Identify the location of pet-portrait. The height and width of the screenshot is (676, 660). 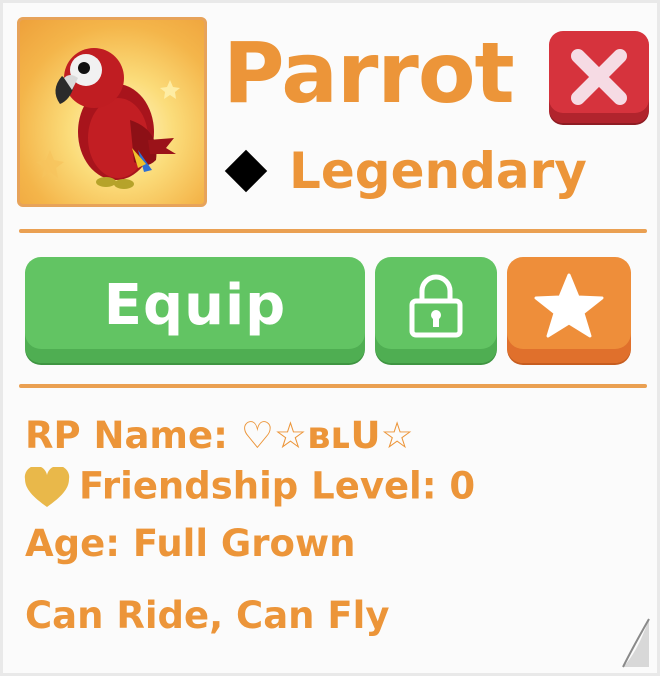
(112, 112).